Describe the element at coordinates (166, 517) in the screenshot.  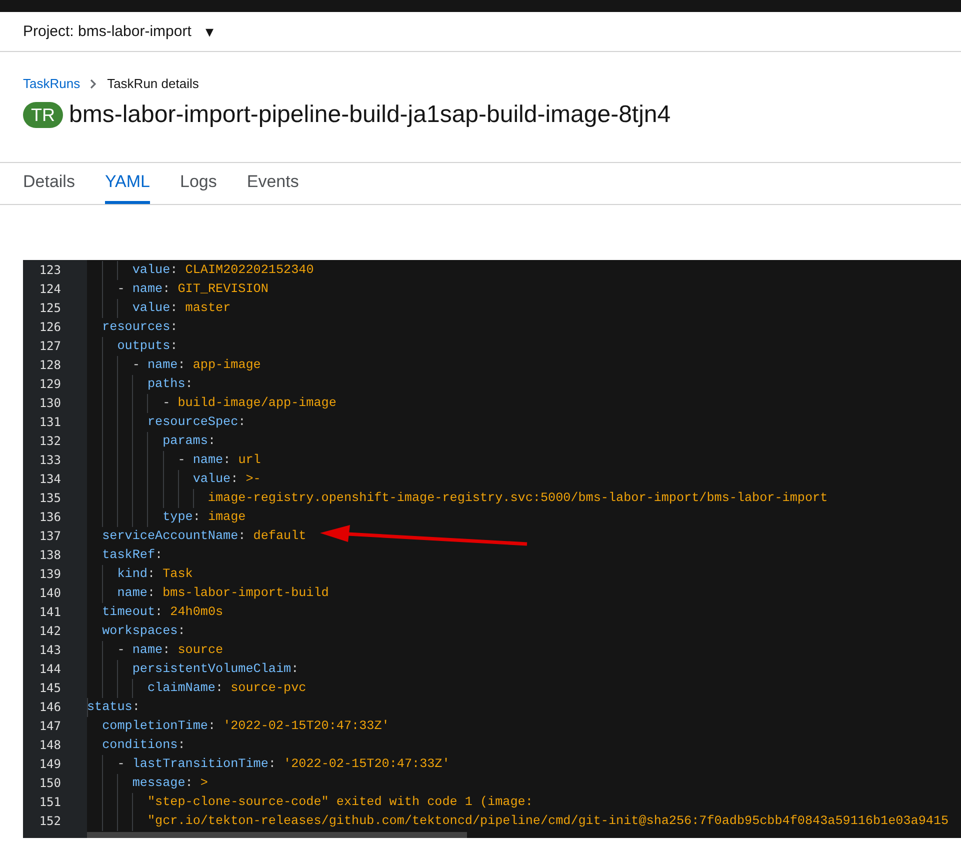
I see `code-line: type: image` at that location.